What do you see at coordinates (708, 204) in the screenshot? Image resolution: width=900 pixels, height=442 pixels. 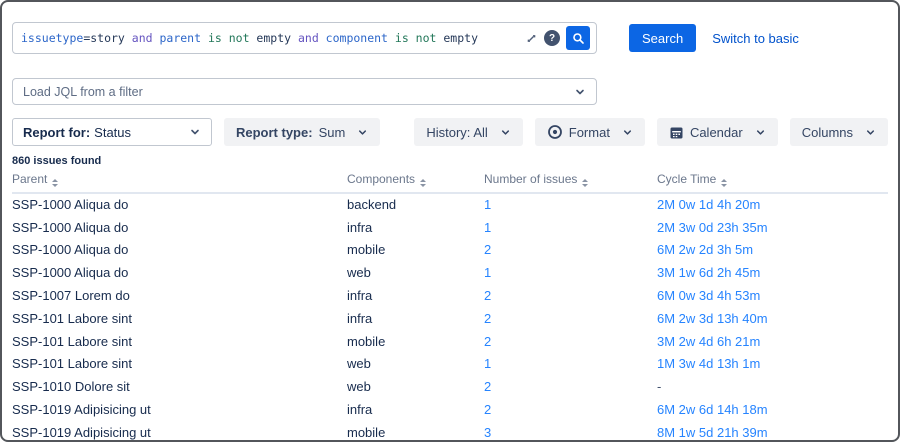 I see `cycle-time-link: 2M 0w 1d 4h 20m` at bounding box center [708, 204].